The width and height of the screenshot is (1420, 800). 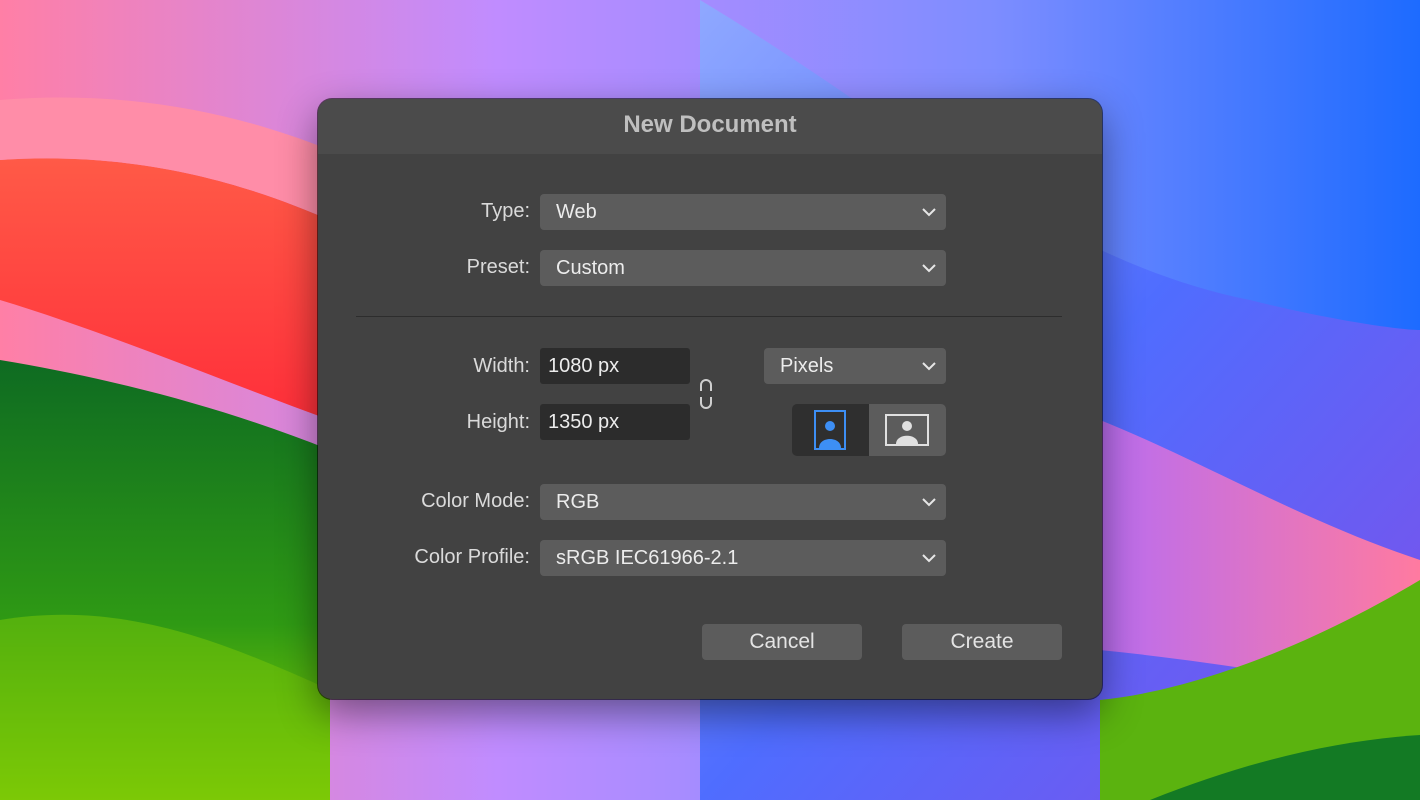 I want to click on height-label: Height:, so click(x=498, y=422).